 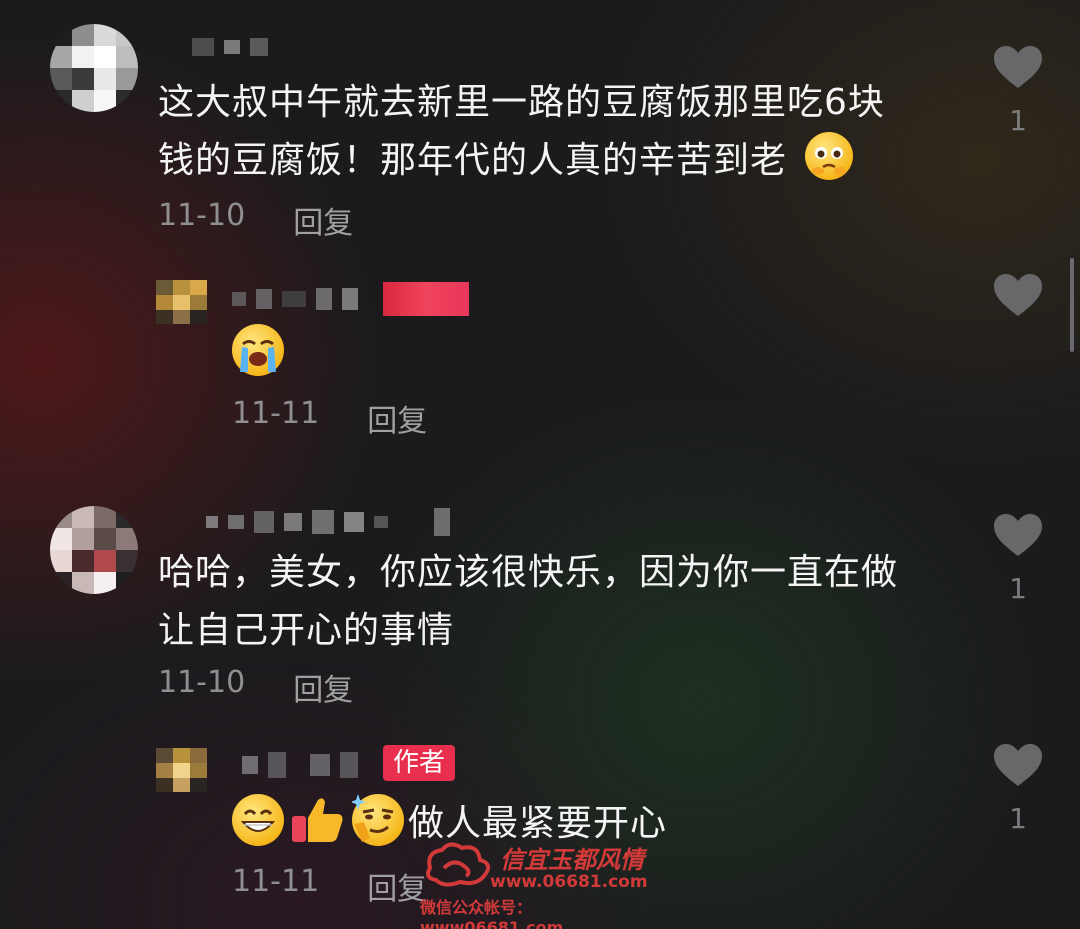 What do you see at coordinates (492, 913) in the screenshot?
I see `watermark-wechat: 微信公众帐号：www06681.com` at bounding box center [492, 913].